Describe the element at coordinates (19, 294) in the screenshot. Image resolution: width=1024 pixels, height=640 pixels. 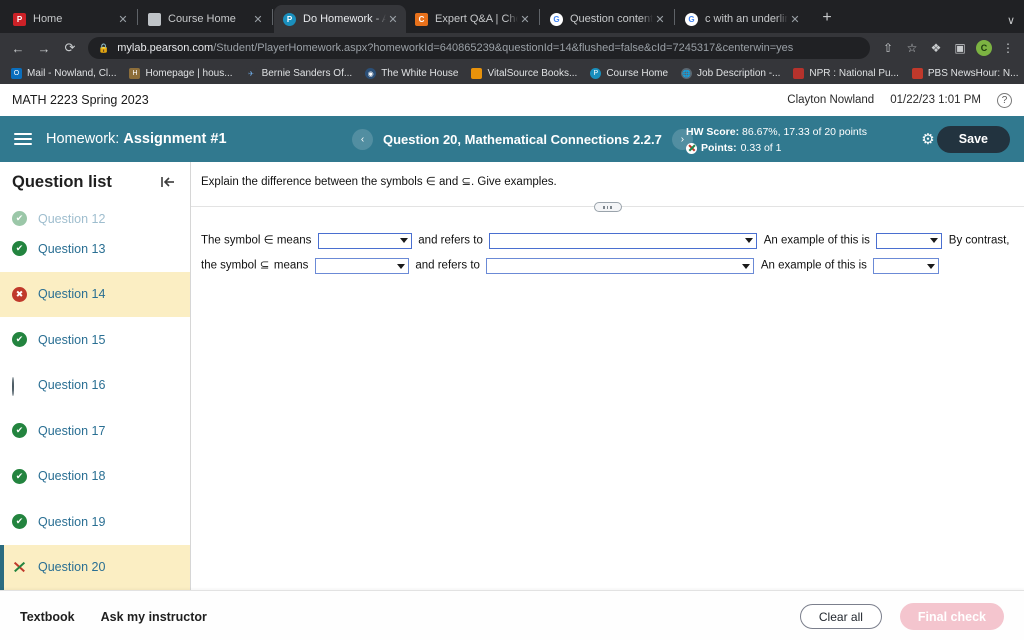
I see `status-badge-incorrect: ✖` at that location.